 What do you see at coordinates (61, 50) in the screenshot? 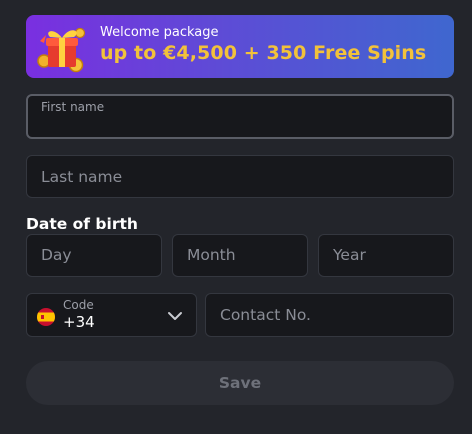
I see `gift-icon` at bounding box center [61, 50].